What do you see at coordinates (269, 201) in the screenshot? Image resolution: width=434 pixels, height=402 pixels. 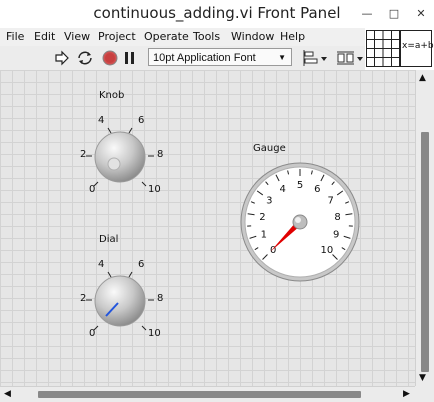 I see `gauge-tick-label: 3` at bounding box center [269, 201].